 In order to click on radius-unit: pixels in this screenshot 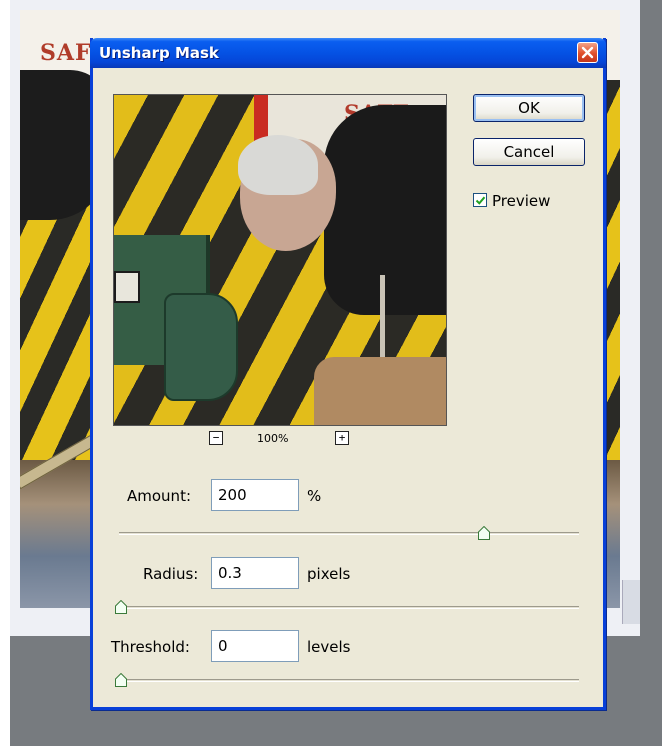, I will do `click(329, 574)`.